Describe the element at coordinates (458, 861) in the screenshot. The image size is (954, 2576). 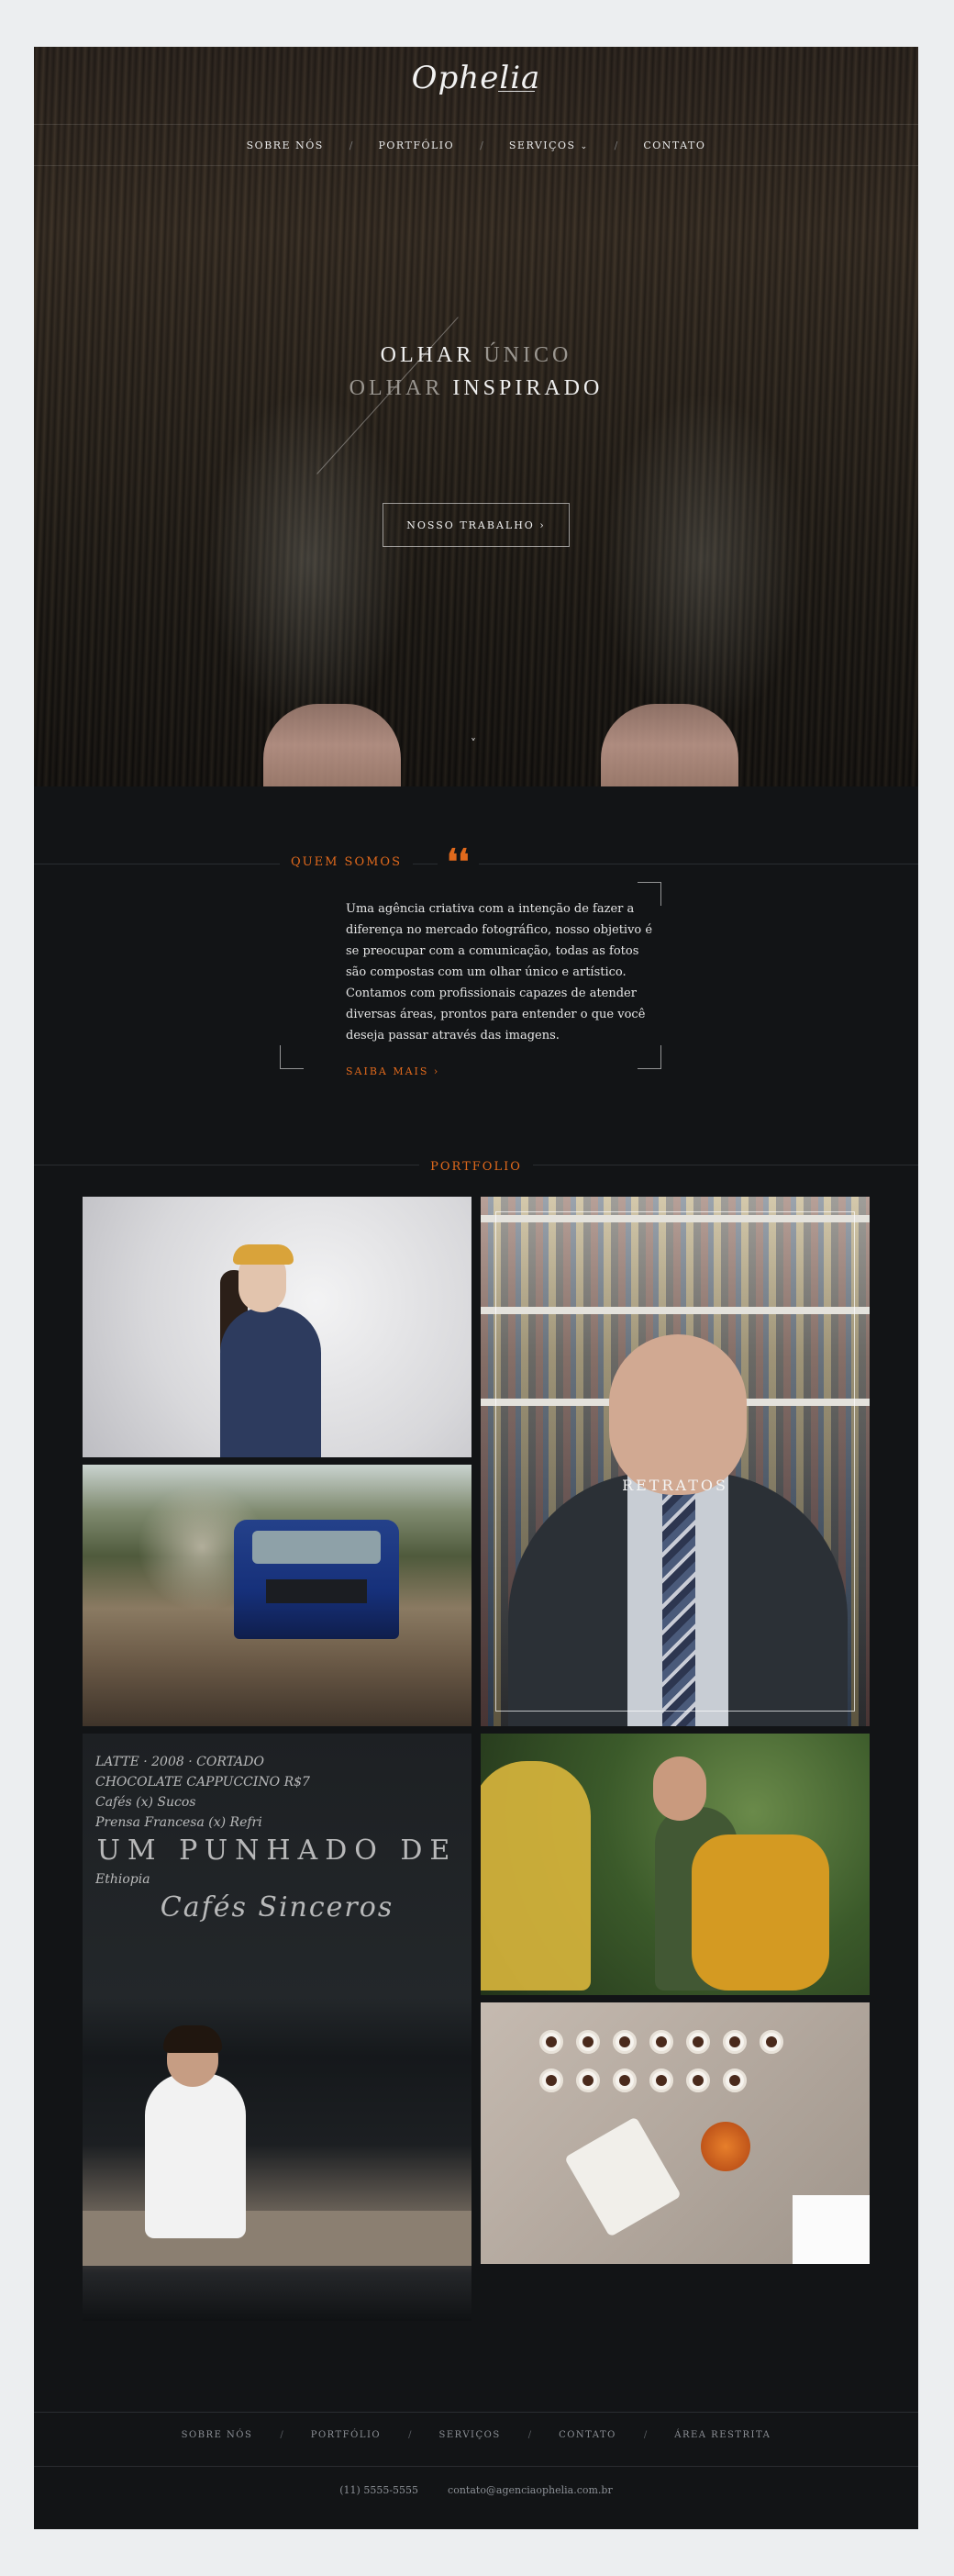
I see `quote-icon: ❛❛` at that location.